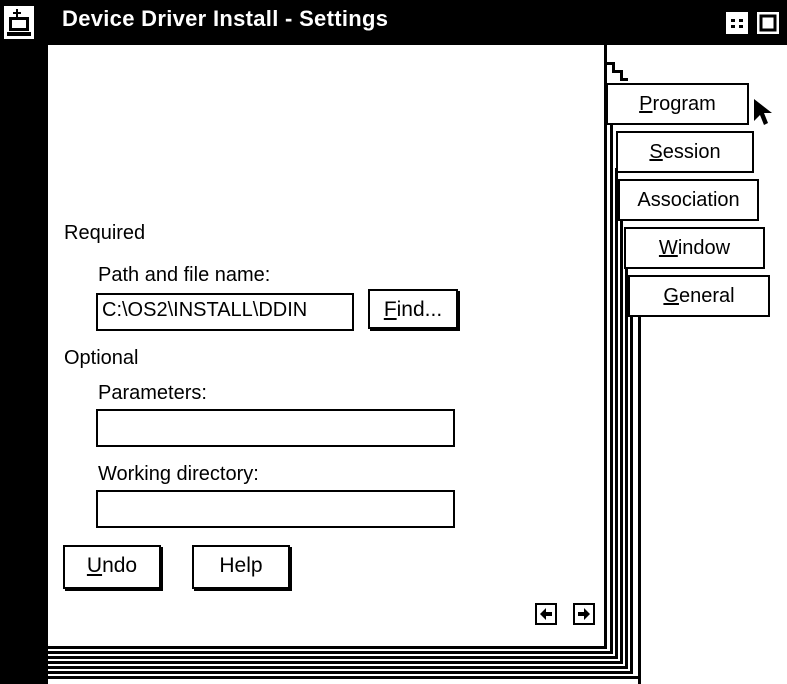 This screenshot has height=684, width=787. Describe the element at coordinates (390, 309) in the screenshot. I see `find-mnemonic: F` at that location.